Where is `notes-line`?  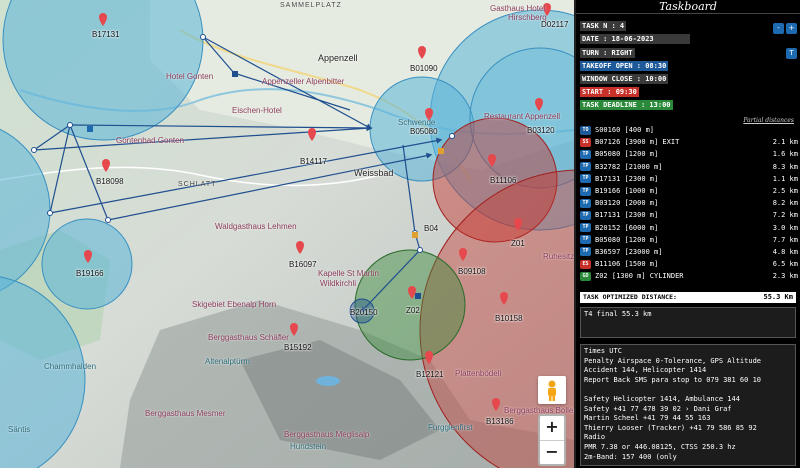
notes-line is located at coordinates (688, 390).